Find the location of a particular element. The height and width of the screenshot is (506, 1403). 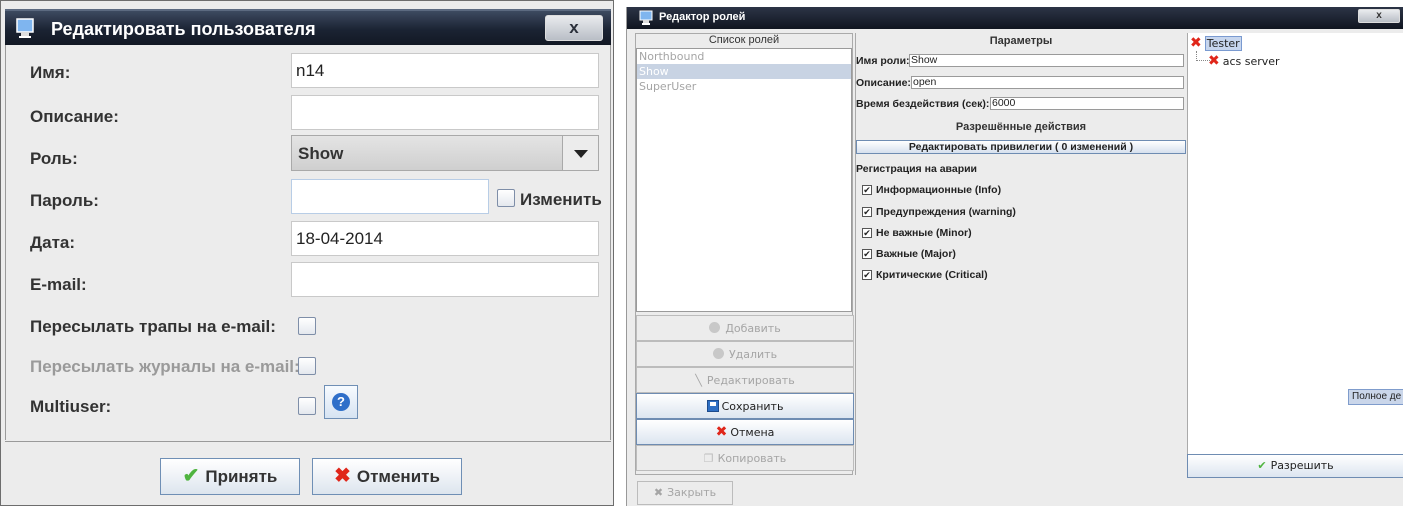

add-role-button: Добавить is located at coordinates (745, 328).